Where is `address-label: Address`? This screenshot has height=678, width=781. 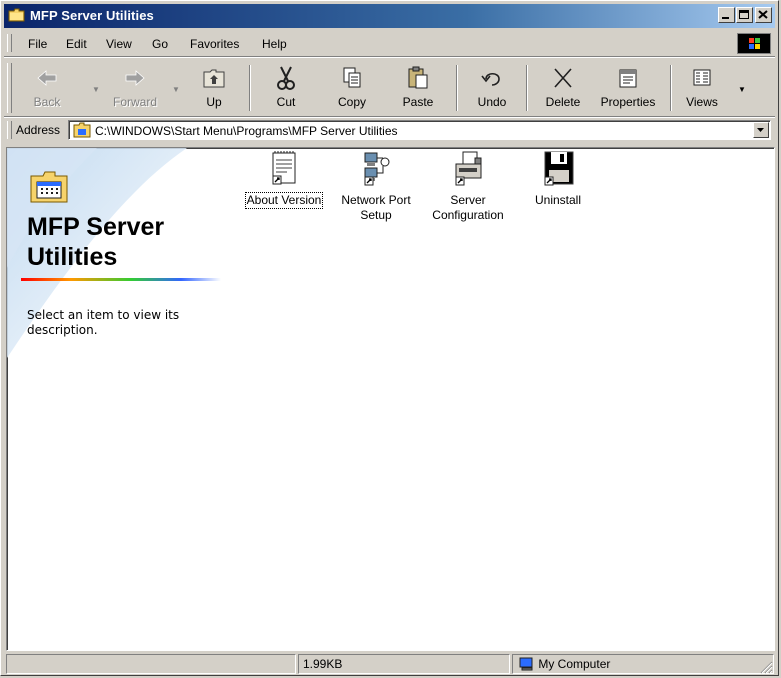 address-label: Address is located at coordinates (38, 130).